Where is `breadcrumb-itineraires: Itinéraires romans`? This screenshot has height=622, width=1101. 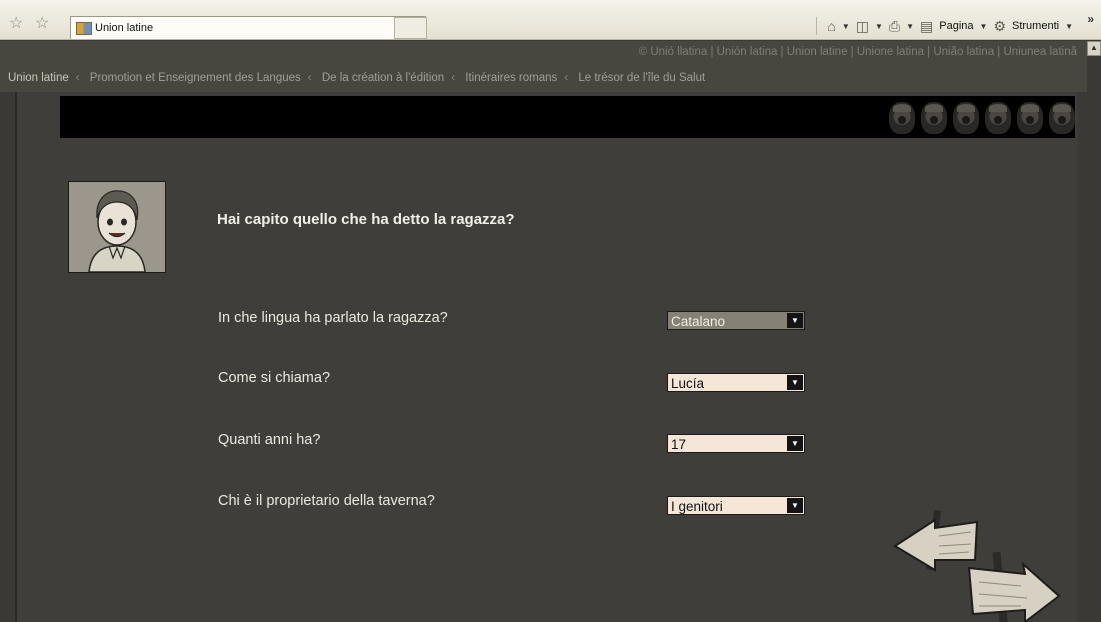
breadcrumb-itineraires: Itinéraires romans is located at coordinates (511, 78).